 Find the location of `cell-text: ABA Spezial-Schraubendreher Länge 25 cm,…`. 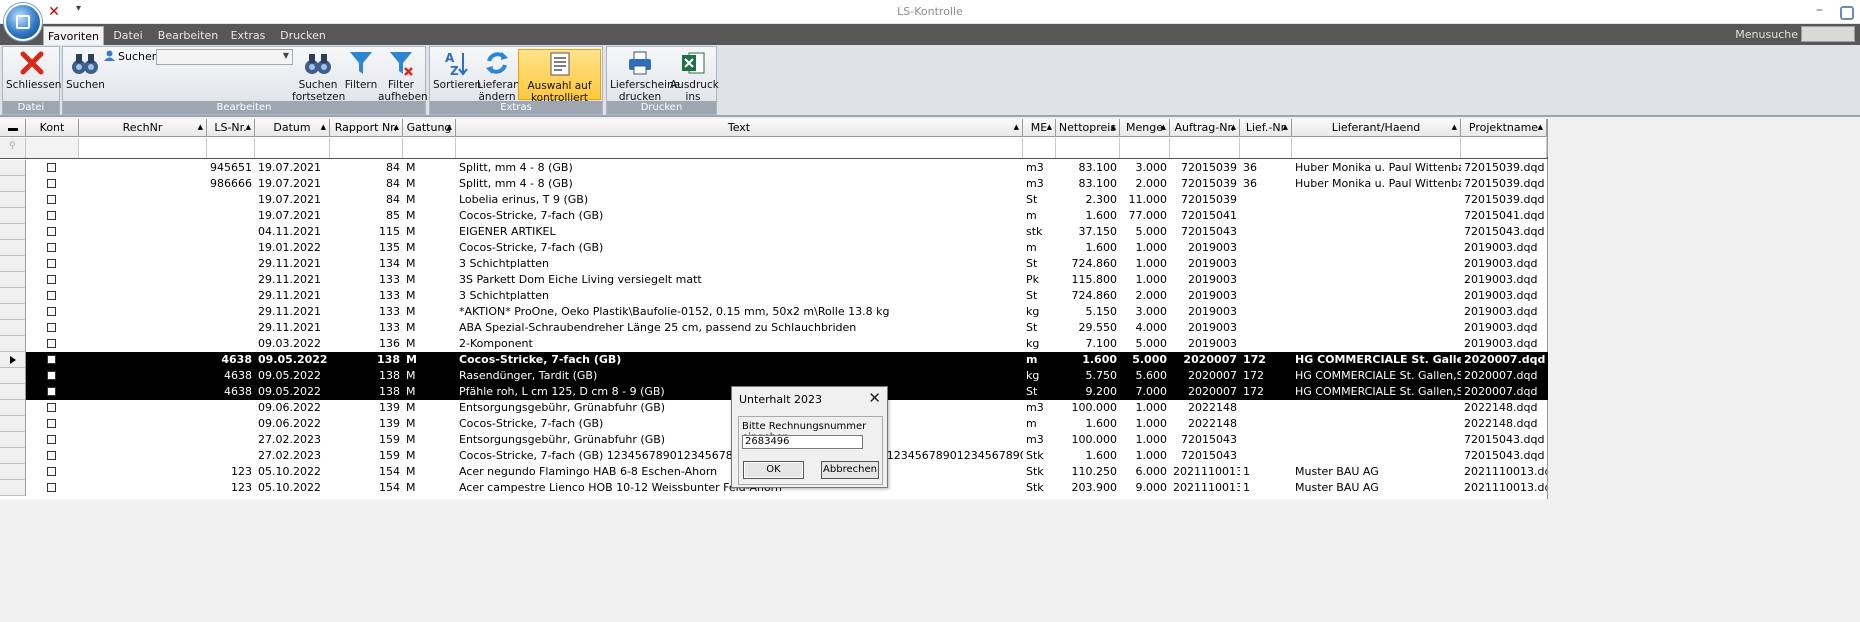

cell-text: ABA Spezial-Schraubendreher Länge 25 cm,… is located at coordinates (739, 328).